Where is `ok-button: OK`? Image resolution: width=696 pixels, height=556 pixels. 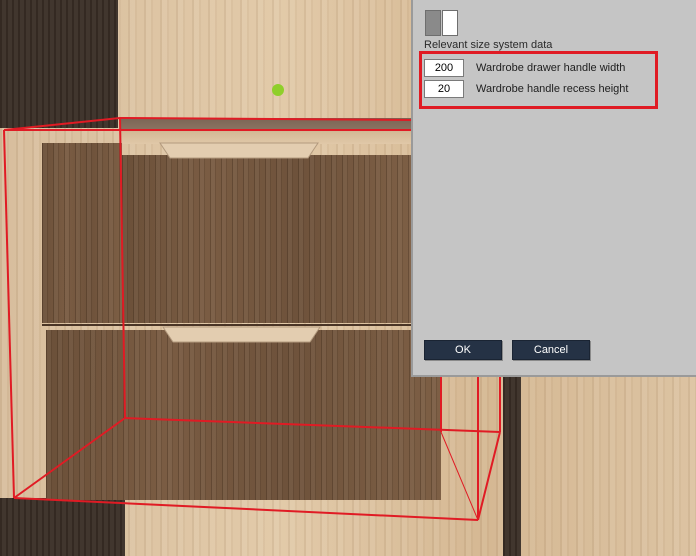
ok-button: OK is located at coordinates (463, 350).